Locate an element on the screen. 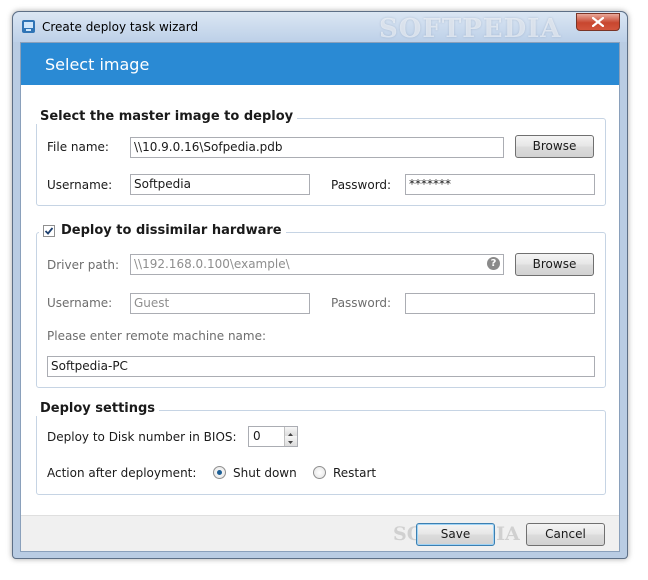 This screenshot has height=580, width=648. wizard-footer: SOFTPEDIA Save Cancel is located at coordinates (320, 533).